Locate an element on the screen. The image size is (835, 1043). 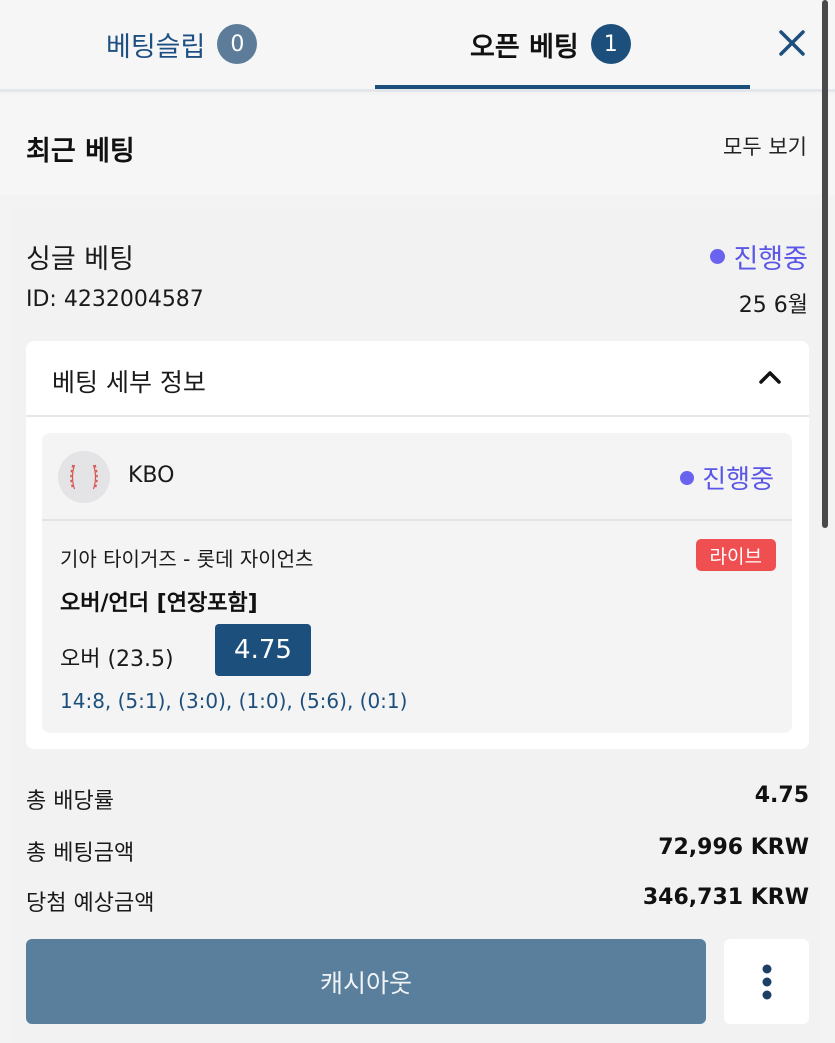
total-stake-value: 72,996 KRW is located at coordinates (733, 847).